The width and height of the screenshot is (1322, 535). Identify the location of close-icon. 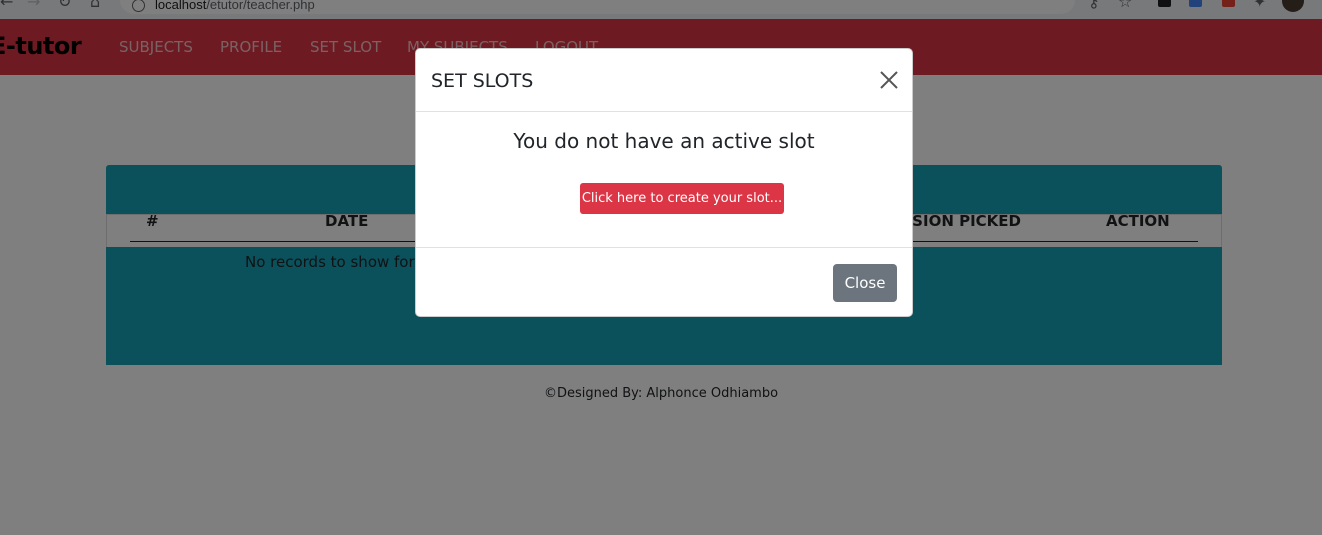
(889, 80).